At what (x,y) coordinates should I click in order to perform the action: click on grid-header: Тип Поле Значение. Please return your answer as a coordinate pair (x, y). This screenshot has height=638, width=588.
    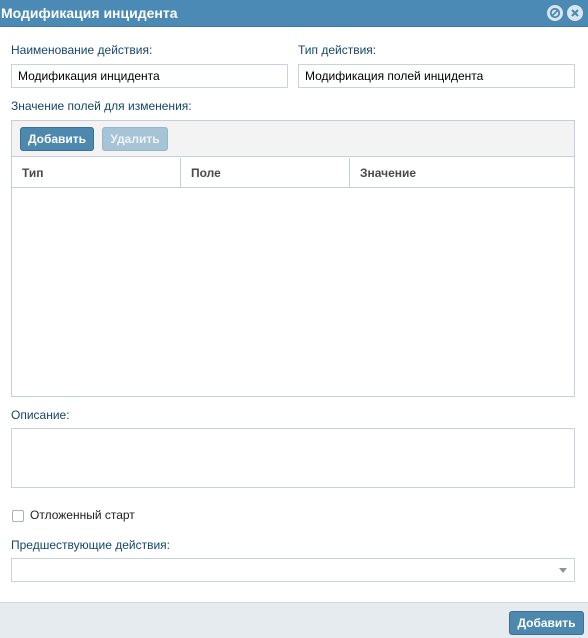
    Looking at the image, I should click on (293, 173).